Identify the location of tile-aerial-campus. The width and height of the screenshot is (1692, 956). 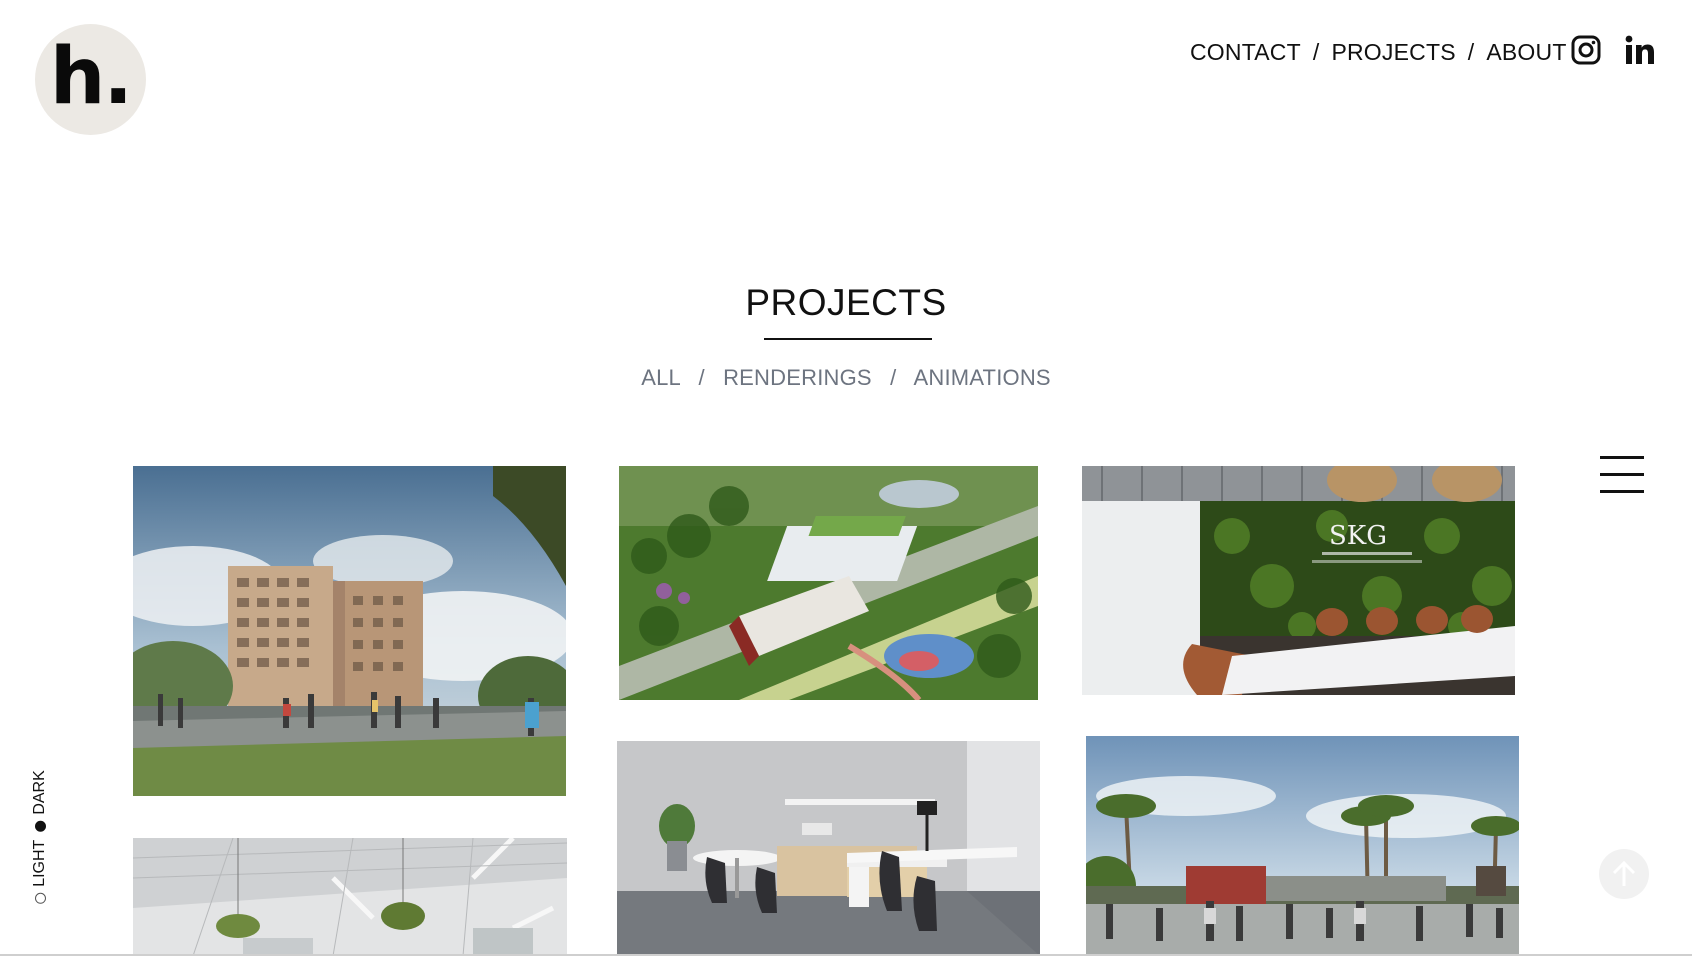
(828, 583).